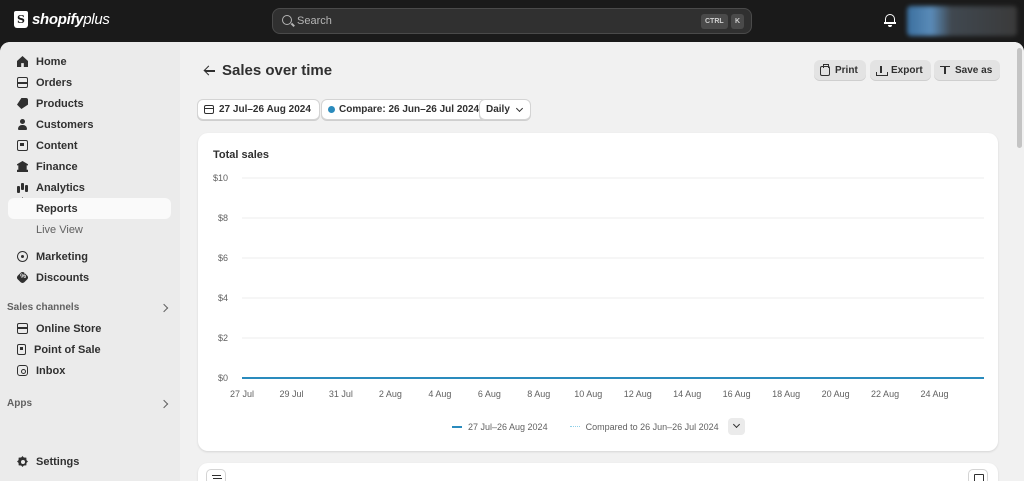 This screenshot has height=481, width=1024. Describe the element at coordinates (574, 426) in the screenshot. I see `legend-swatch-compare` at that location.